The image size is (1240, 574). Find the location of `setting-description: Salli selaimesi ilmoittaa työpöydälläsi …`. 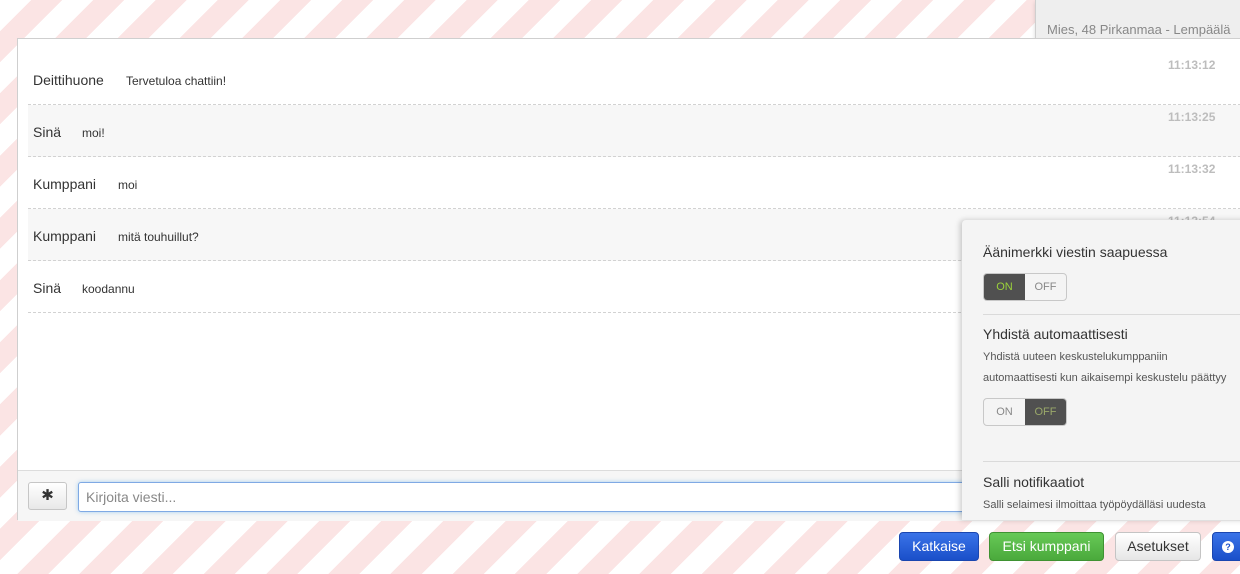

setting-description: Salli selaimesi ilmoittaa työpöydälläsi … is located at coordinates (1094, 505).